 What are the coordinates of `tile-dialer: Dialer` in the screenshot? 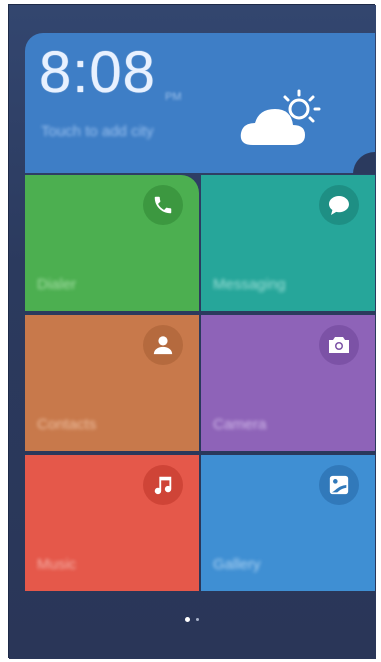 It's located at (112, 243).